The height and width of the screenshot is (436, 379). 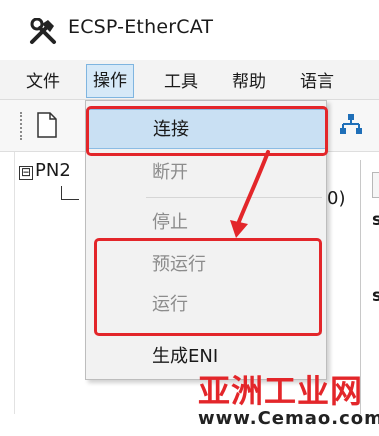 What do you see at coordinates (375, 185) in the screenshot?
I see `property-field` at bounding box center [375, 185].